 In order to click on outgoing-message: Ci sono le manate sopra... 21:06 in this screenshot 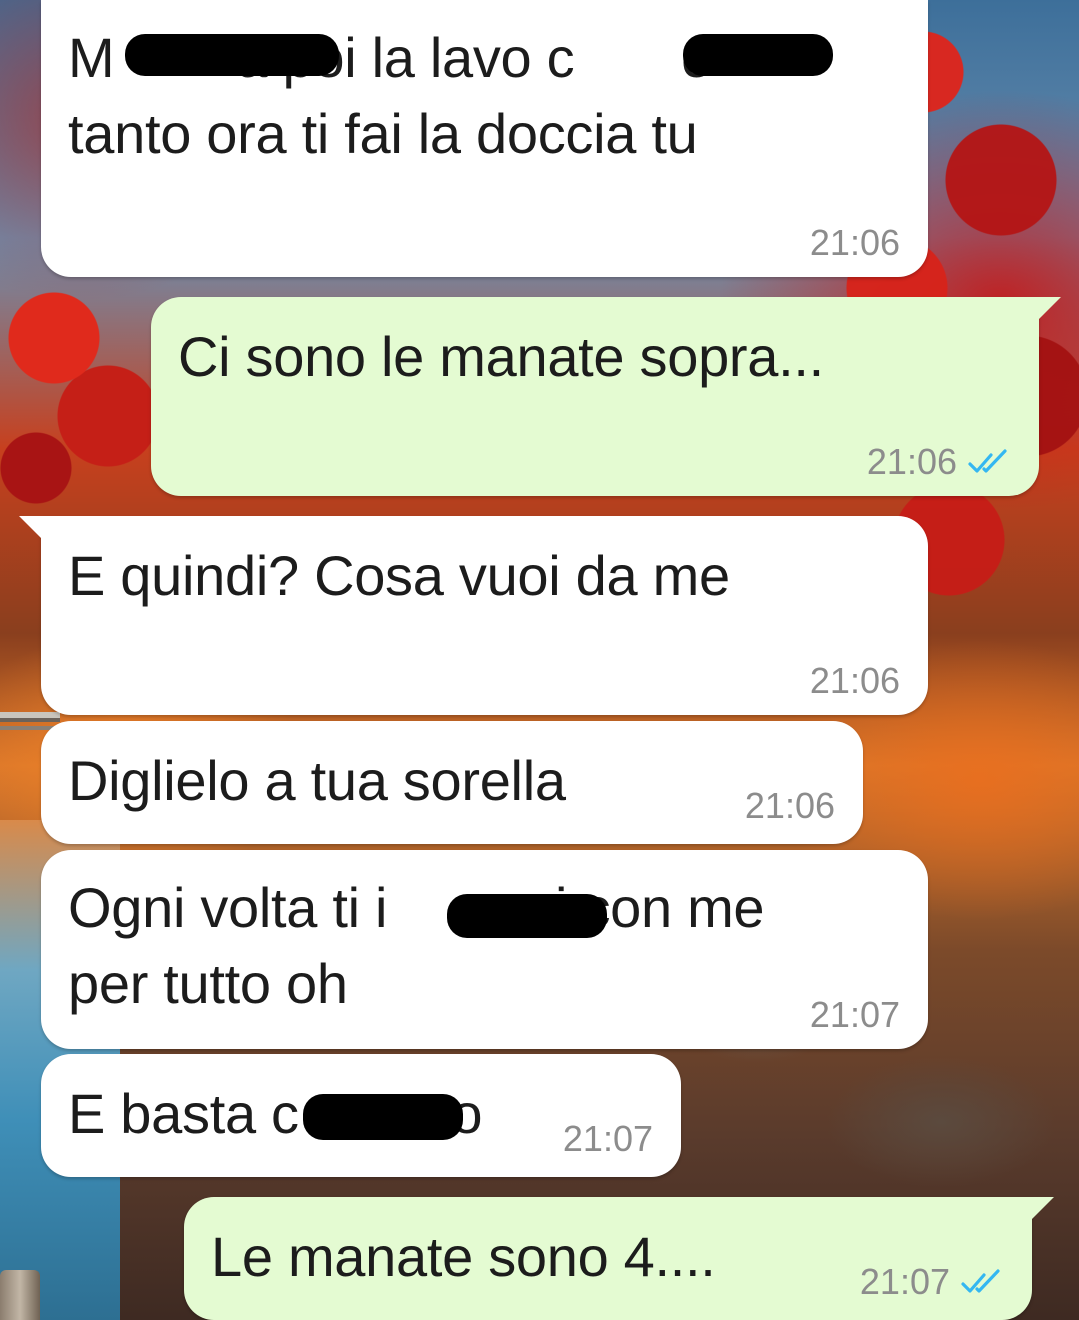, I will do `click(606, 396)`.